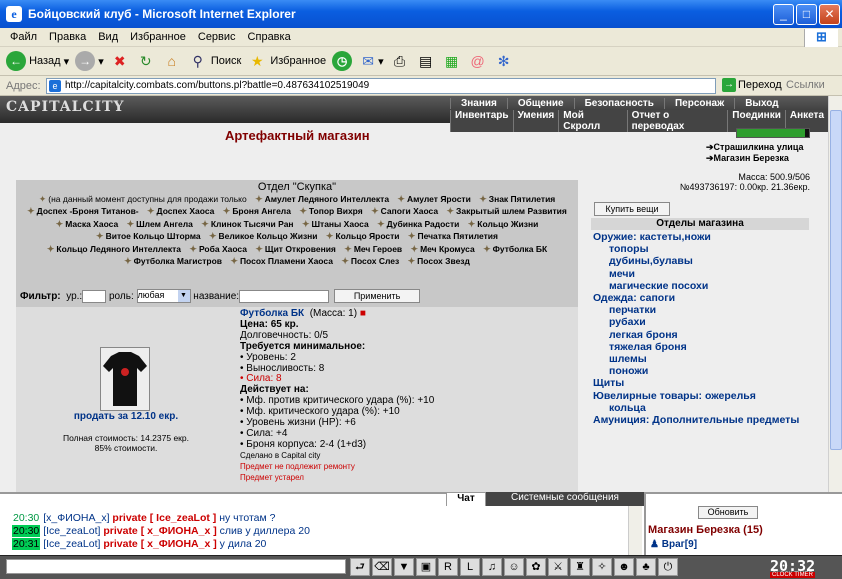 The height and width of the screenshot is (579, 842). Describe the element at coordinates (805, 85) in the screenshot. I see `links-button: Ссылки` at that location.